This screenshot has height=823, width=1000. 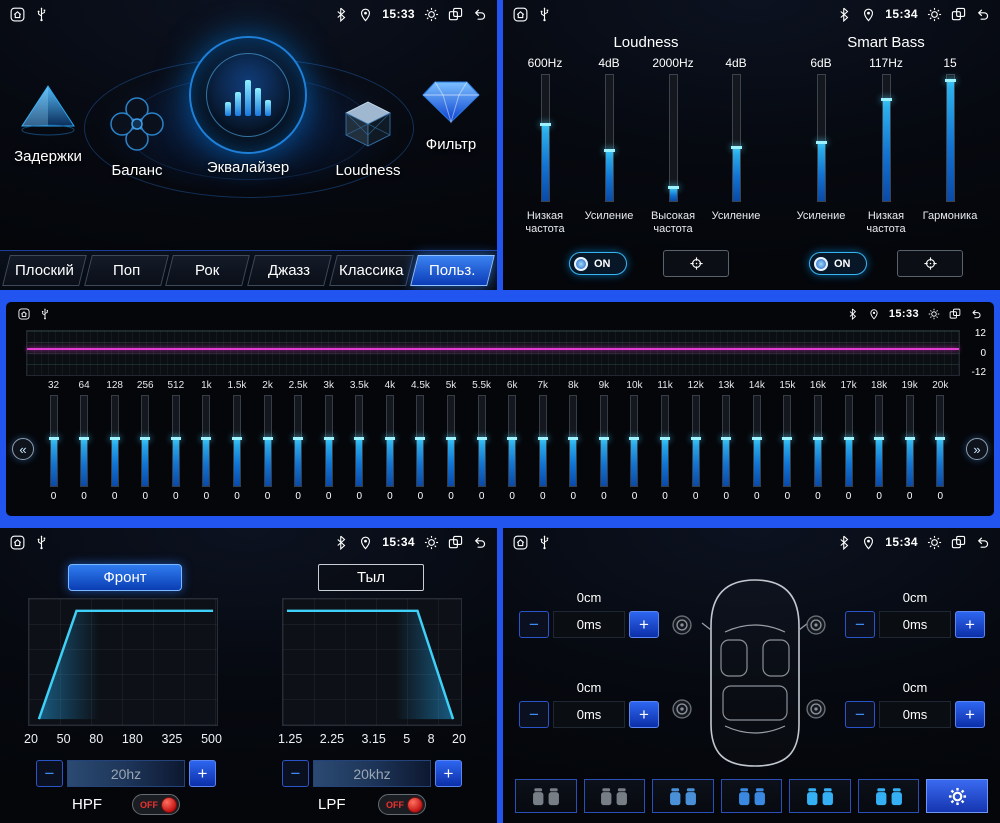 I want to click on eq-band: 11k 0, so click(x=665, y=447).